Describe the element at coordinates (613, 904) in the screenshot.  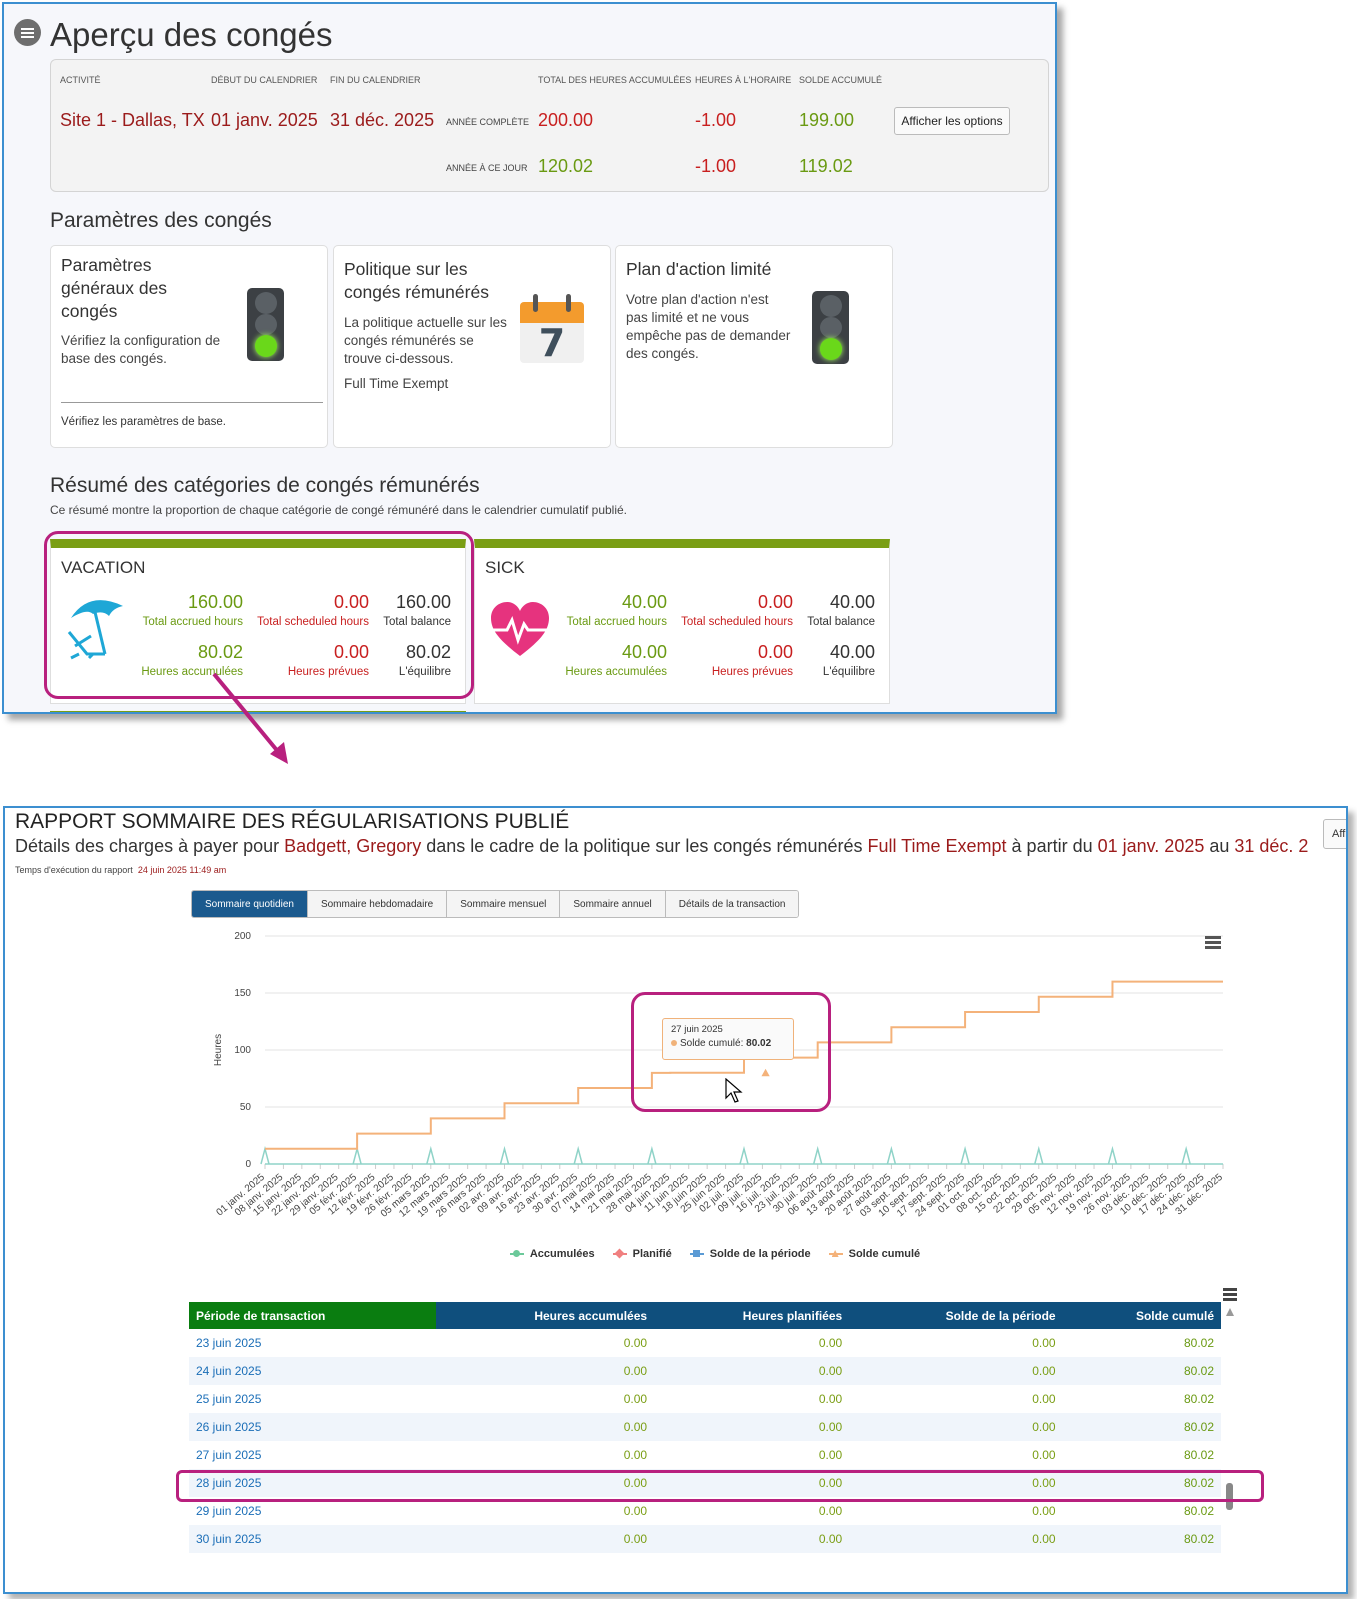
I see `tab-annual-summary: Sommaire annuel` at that location.